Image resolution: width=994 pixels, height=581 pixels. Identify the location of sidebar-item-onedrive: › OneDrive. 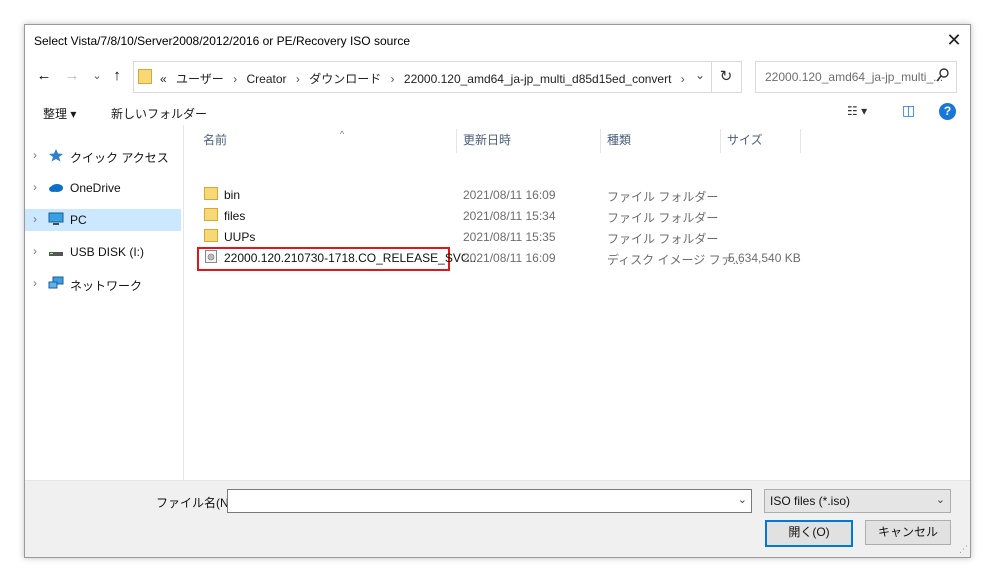
(103, 188).